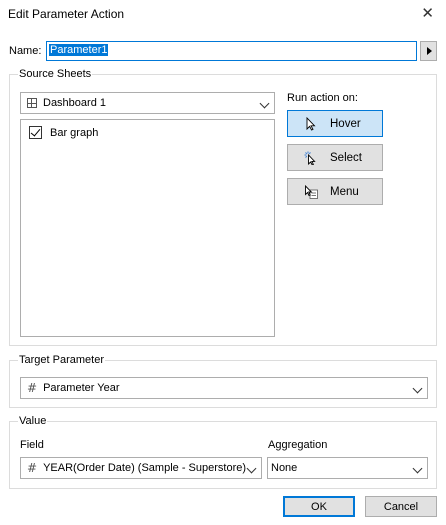  I want to click on sheet-checkbox, so click(35, 132).